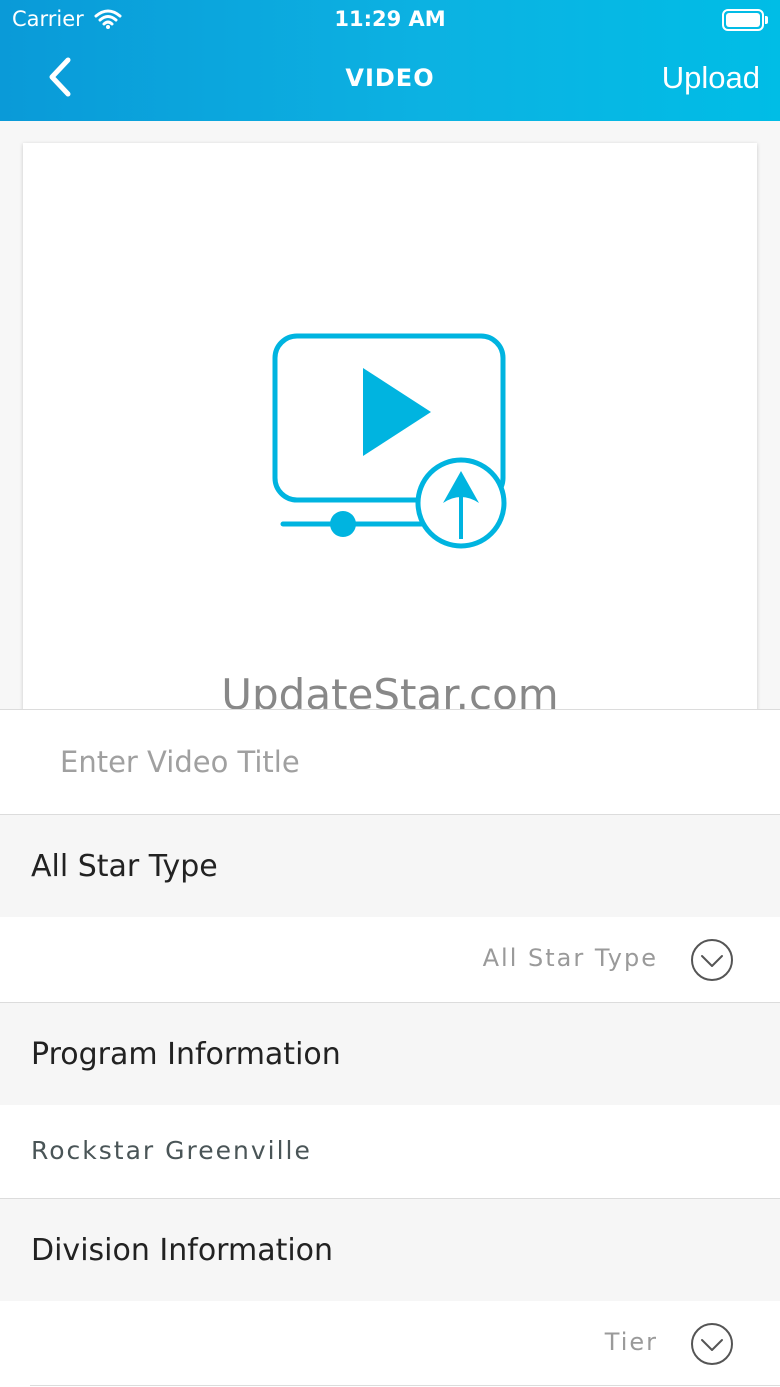 Image resolution: width=780 pixels, height=1387 pixels. I want to click on program-information-row: Rockstar Greenville, so click(390, 1151).